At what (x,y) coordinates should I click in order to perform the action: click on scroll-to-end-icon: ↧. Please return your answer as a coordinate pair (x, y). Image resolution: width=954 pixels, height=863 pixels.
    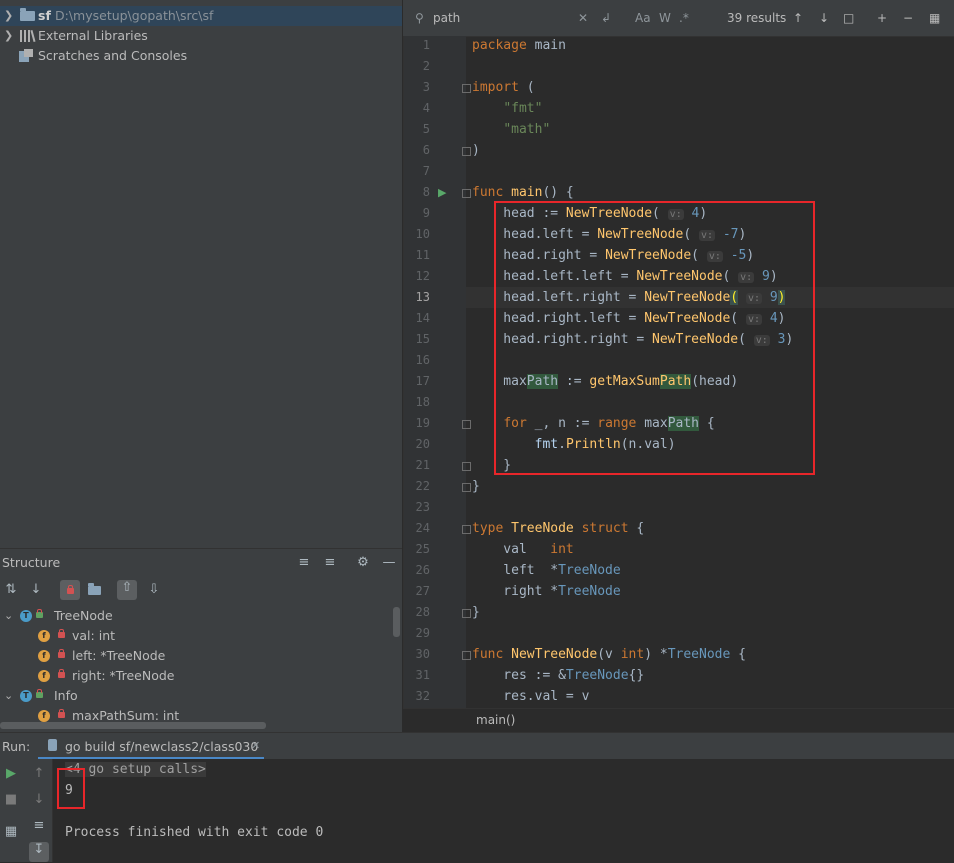
    Looking at the image, I should click on (39, 852).